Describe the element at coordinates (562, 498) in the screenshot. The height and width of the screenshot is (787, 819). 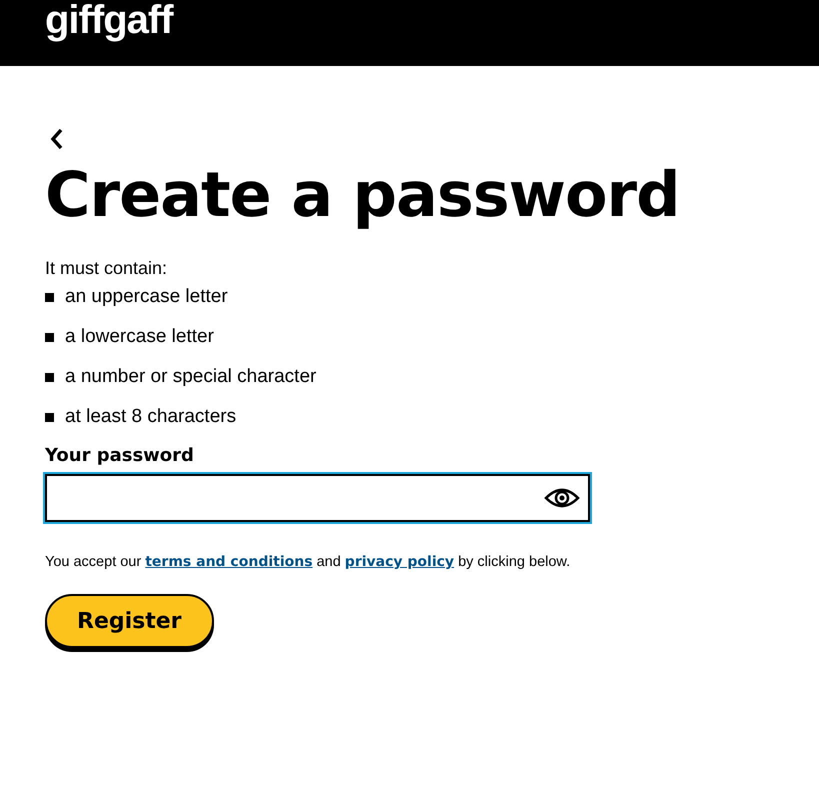
I see `eye-icon` at that location.